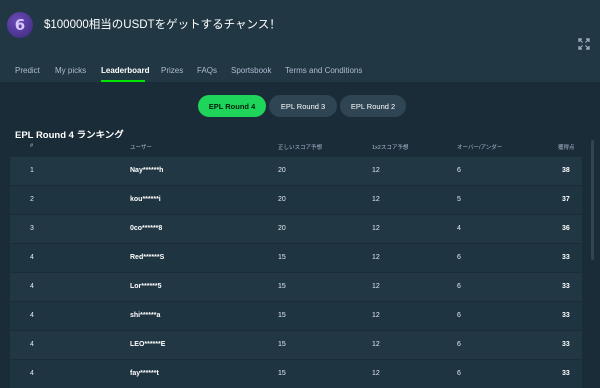 The height and width of the screenshot is (388, 600). Describe the element at coordinates (566, 148) in the screenshot. I see `col-points: 獲得点` at that location.